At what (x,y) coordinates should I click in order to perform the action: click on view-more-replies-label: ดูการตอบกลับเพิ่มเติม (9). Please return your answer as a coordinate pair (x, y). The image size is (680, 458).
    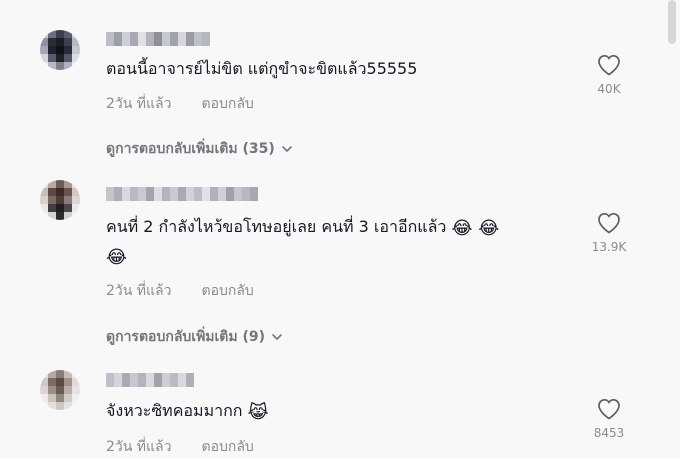
    Looking at the image, I should click on (186, 337).